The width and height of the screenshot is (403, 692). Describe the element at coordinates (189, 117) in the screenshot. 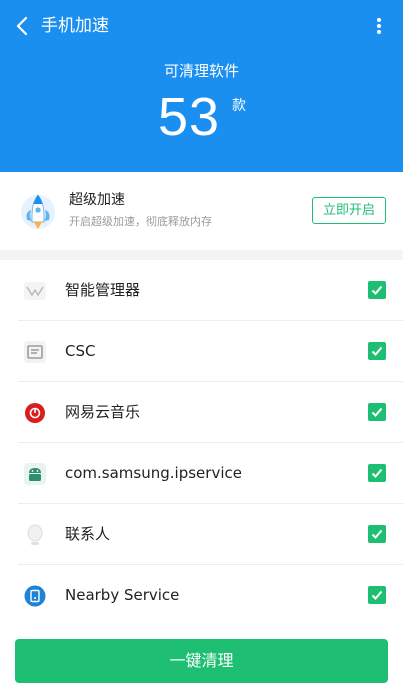

I see `cleanable-apps-count: 53` at that location.